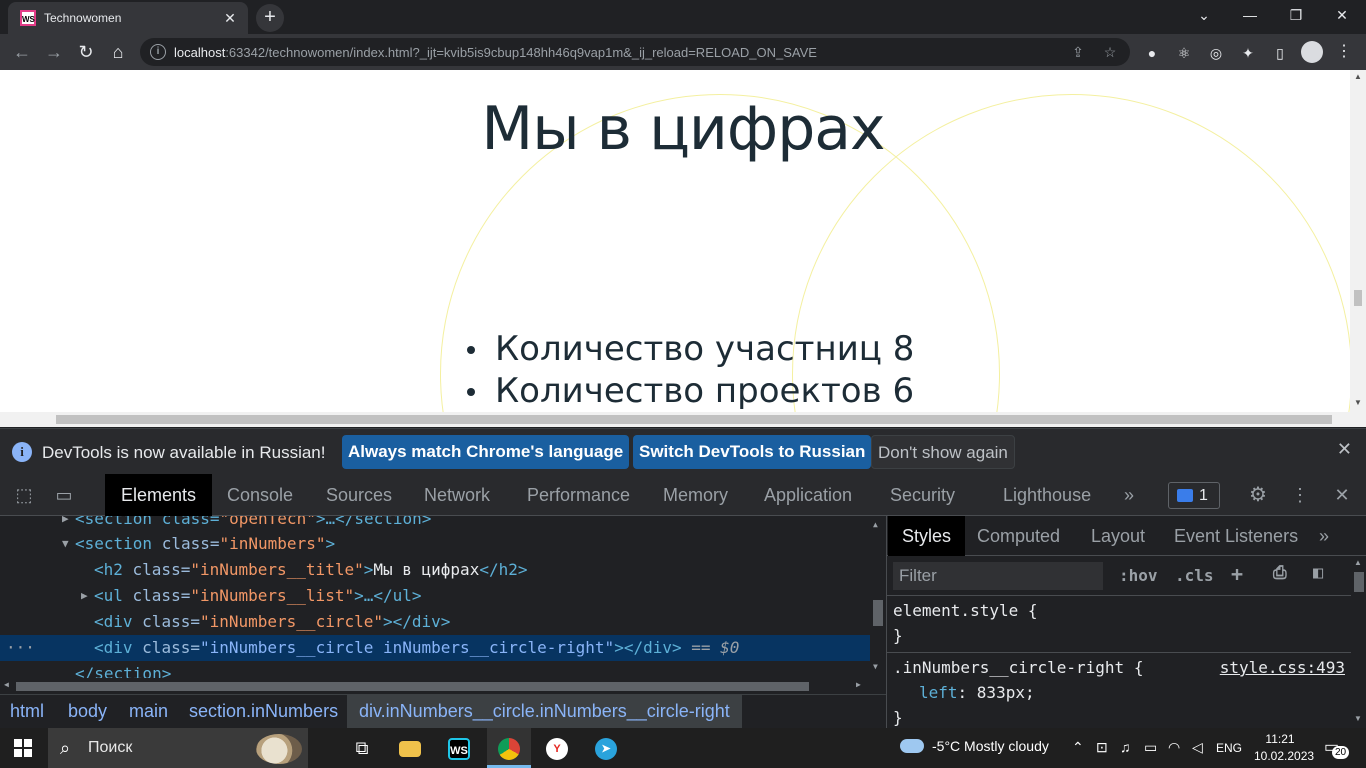 This screenshot has width=1366, height=768. What do you see at coordinates (260, 495) in the screenshot?
I see `tab-console: Console` at bounding box center [260, 495].